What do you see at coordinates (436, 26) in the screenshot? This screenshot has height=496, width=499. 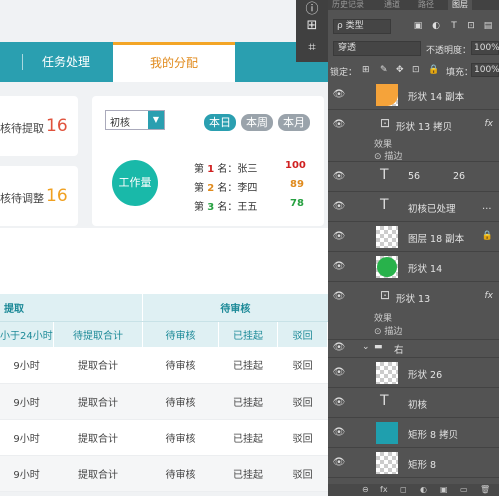 I see `adjustment-filter-icon: ◐` at bounding box center [436, 26].